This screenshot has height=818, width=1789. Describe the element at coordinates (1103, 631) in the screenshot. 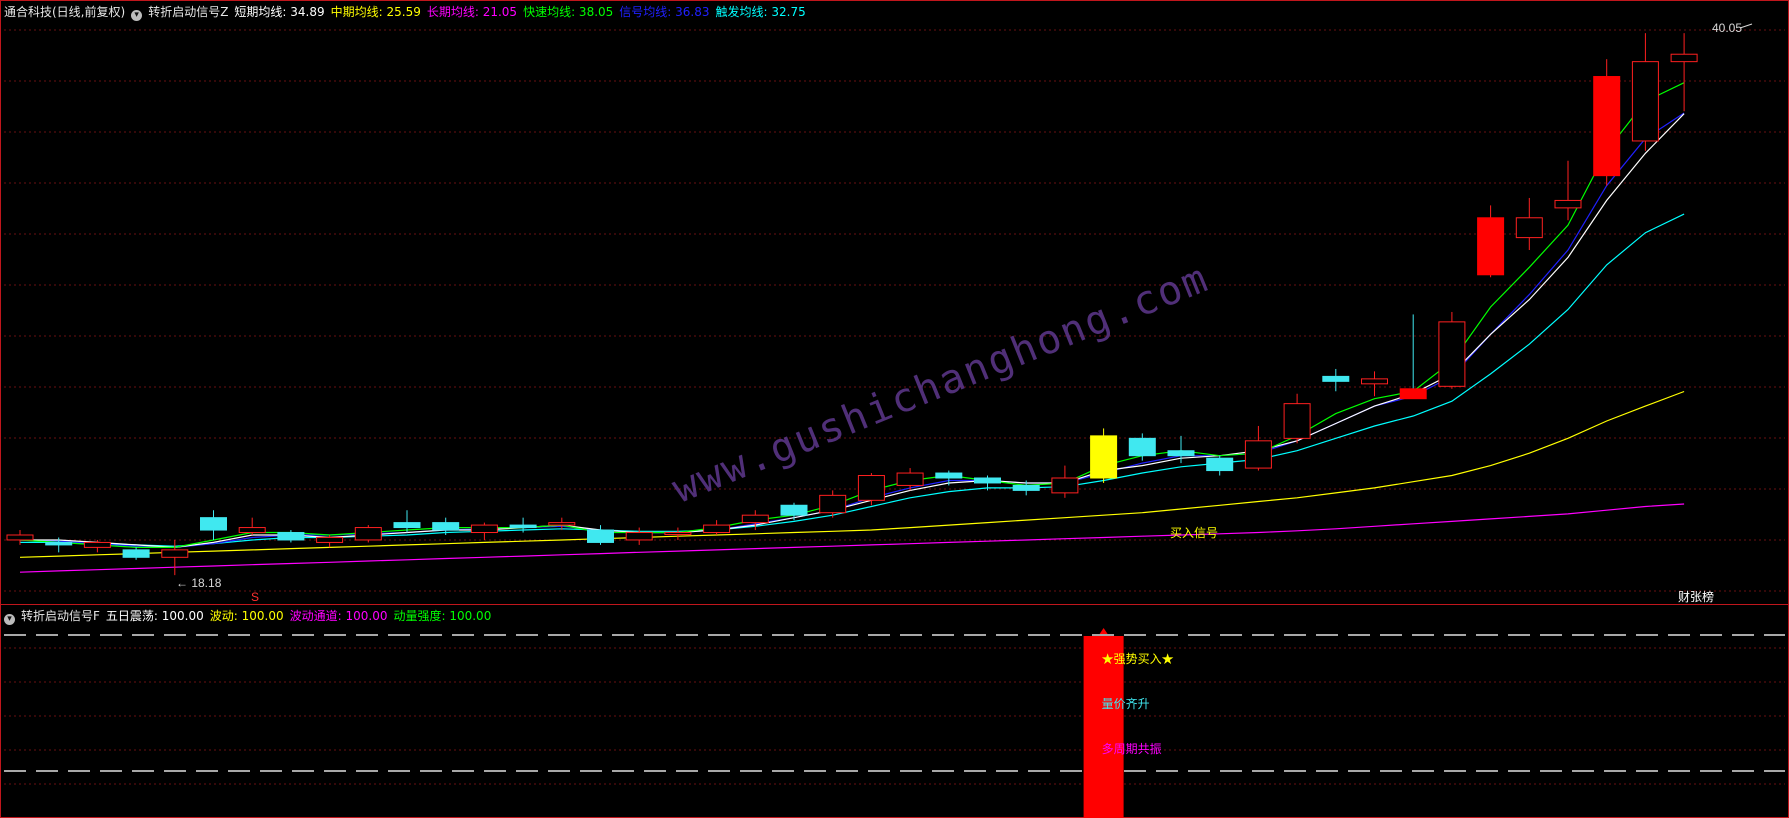

I see `signal-arrow-icon` at that location.